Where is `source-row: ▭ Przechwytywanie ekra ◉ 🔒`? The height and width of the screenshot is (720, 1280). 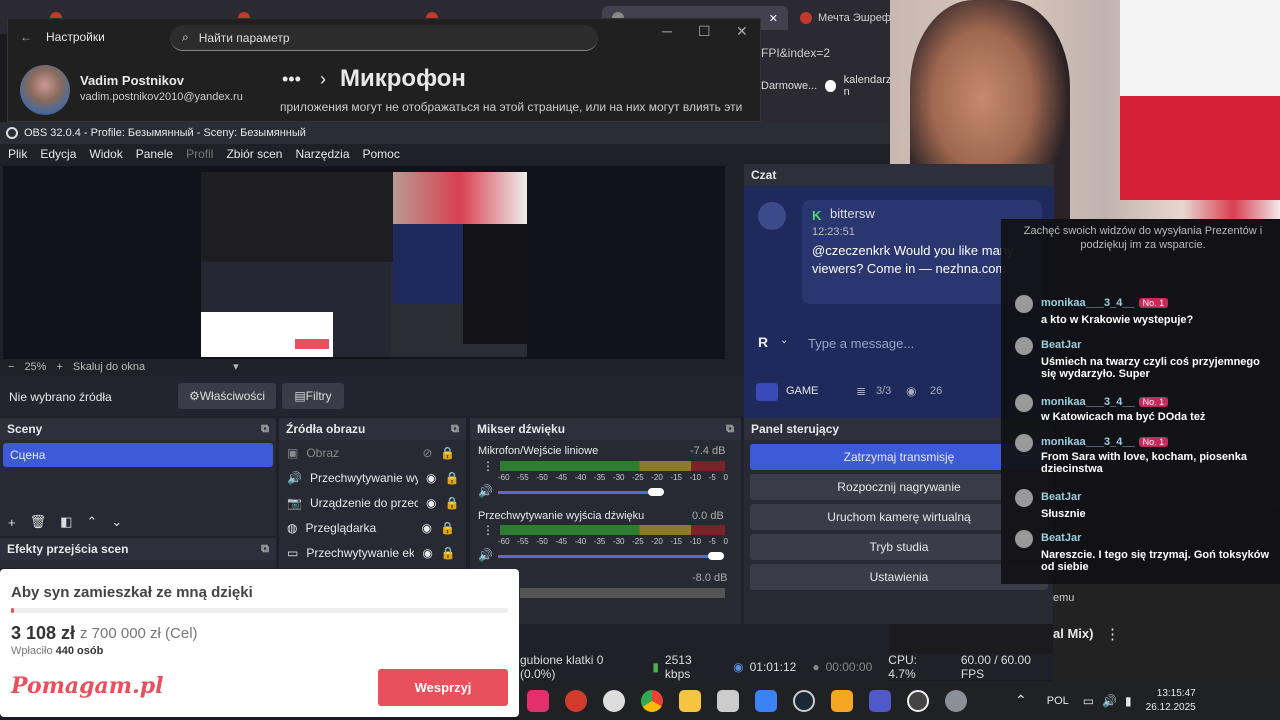 source-row: ▭ Przechwytywanie ekra ◉ 🔒 is located at coordinates (372, 552).